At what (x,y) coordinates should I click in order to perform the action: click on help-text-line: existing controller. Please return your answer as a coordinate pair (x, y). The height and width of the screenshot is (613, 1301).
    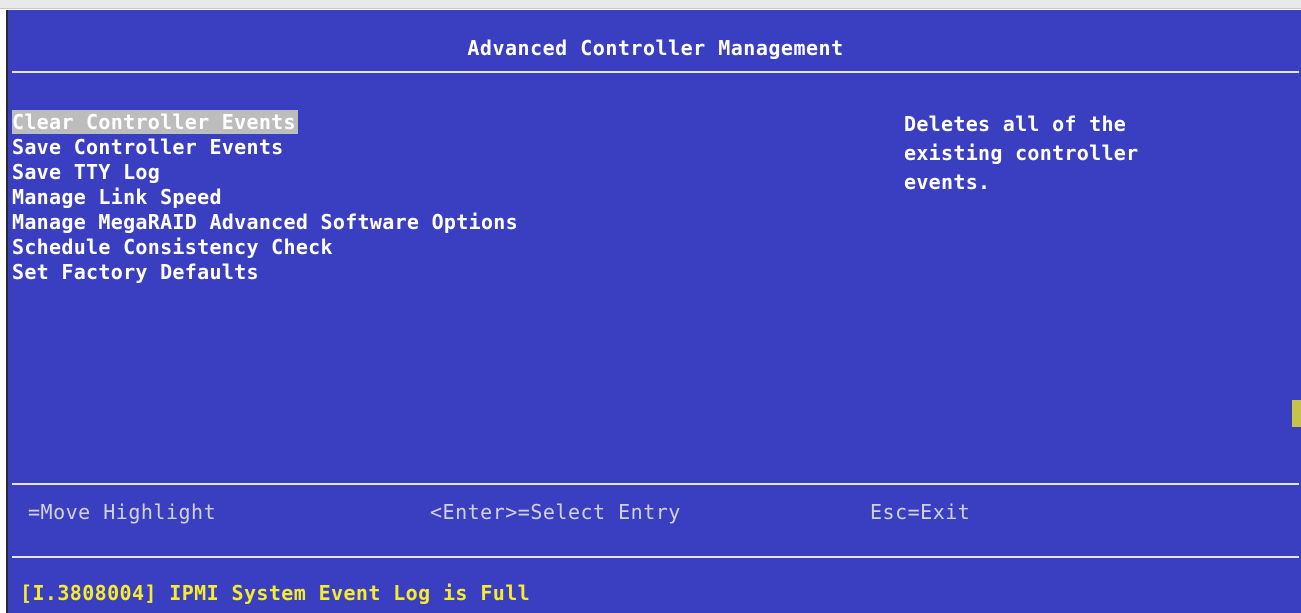
    Looking at the image, I should click on (1021, 153).